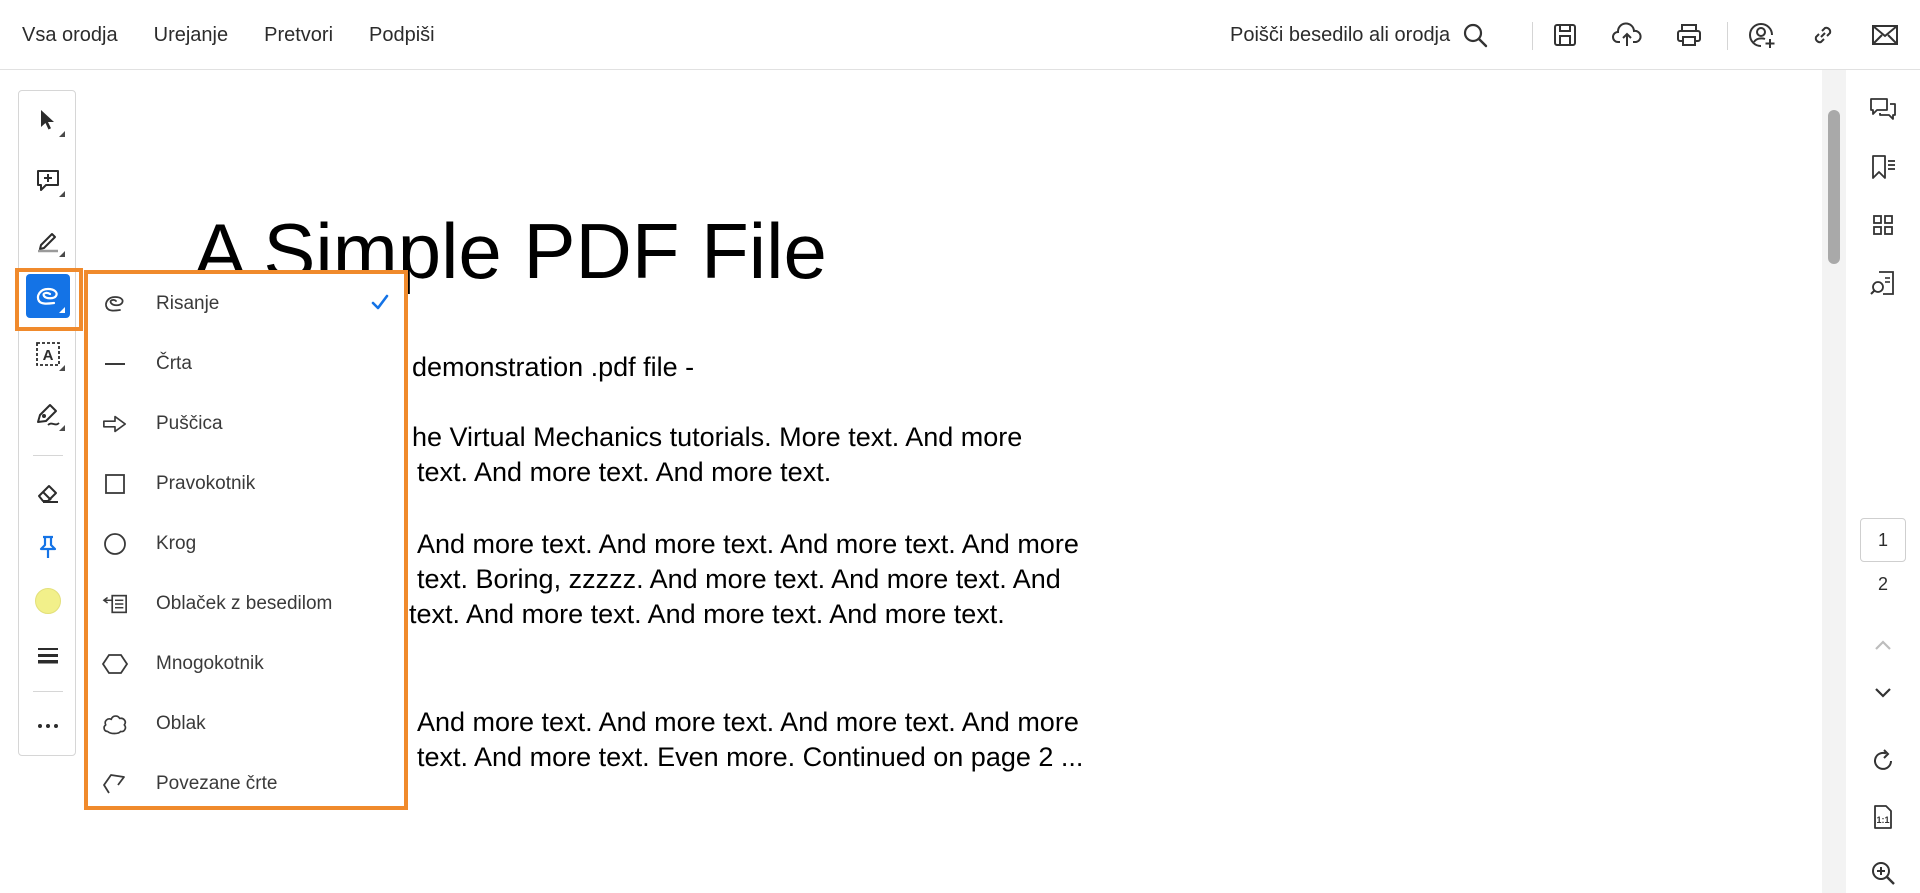  I want to click on next-page-number: 2, so click(1883, 584).